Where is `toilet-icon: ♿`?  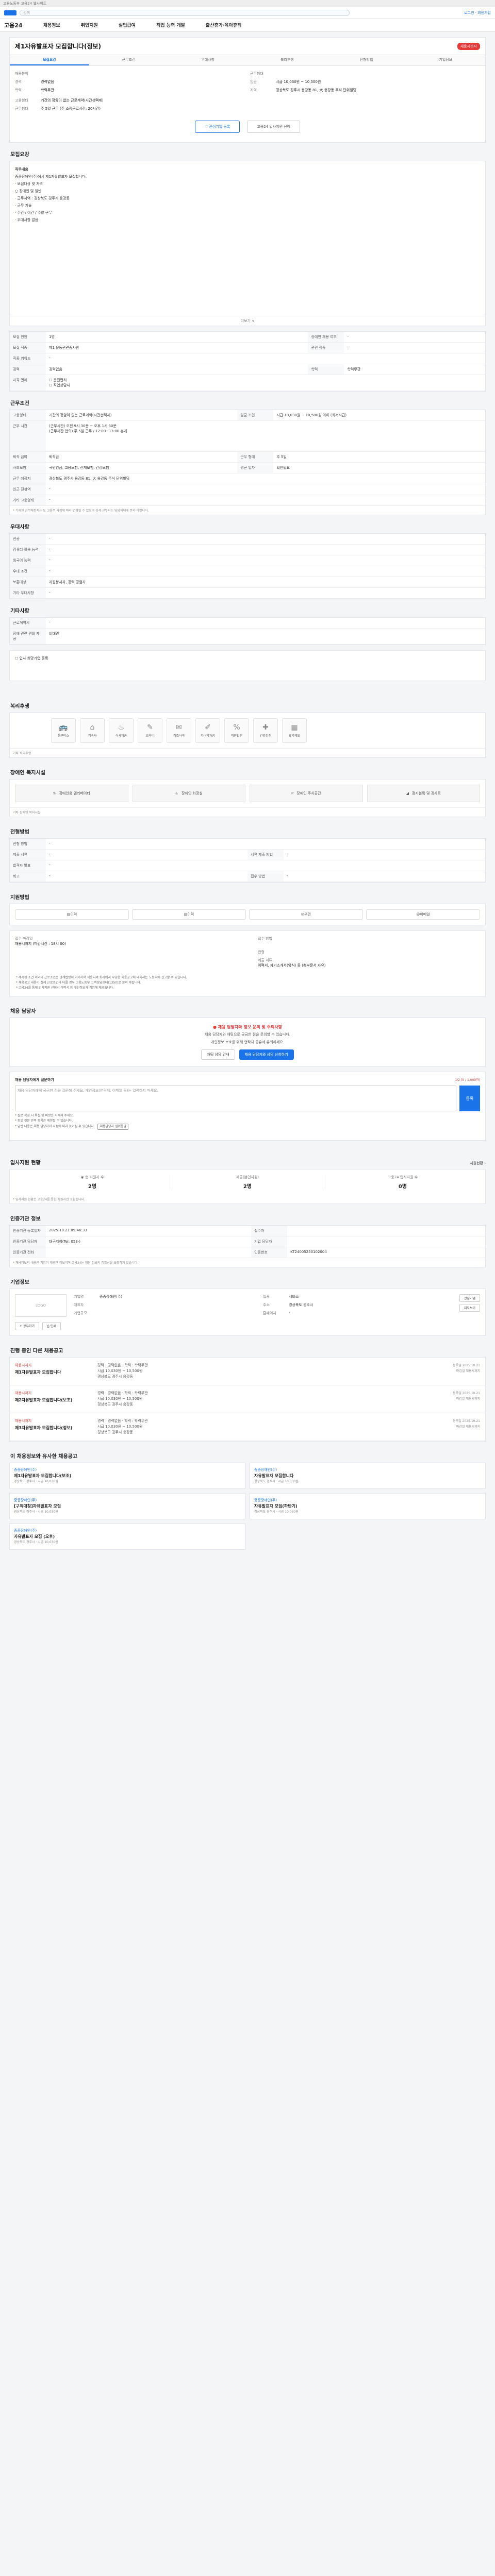
toilet-icon: ♿ is located at coordinates (176, 793).